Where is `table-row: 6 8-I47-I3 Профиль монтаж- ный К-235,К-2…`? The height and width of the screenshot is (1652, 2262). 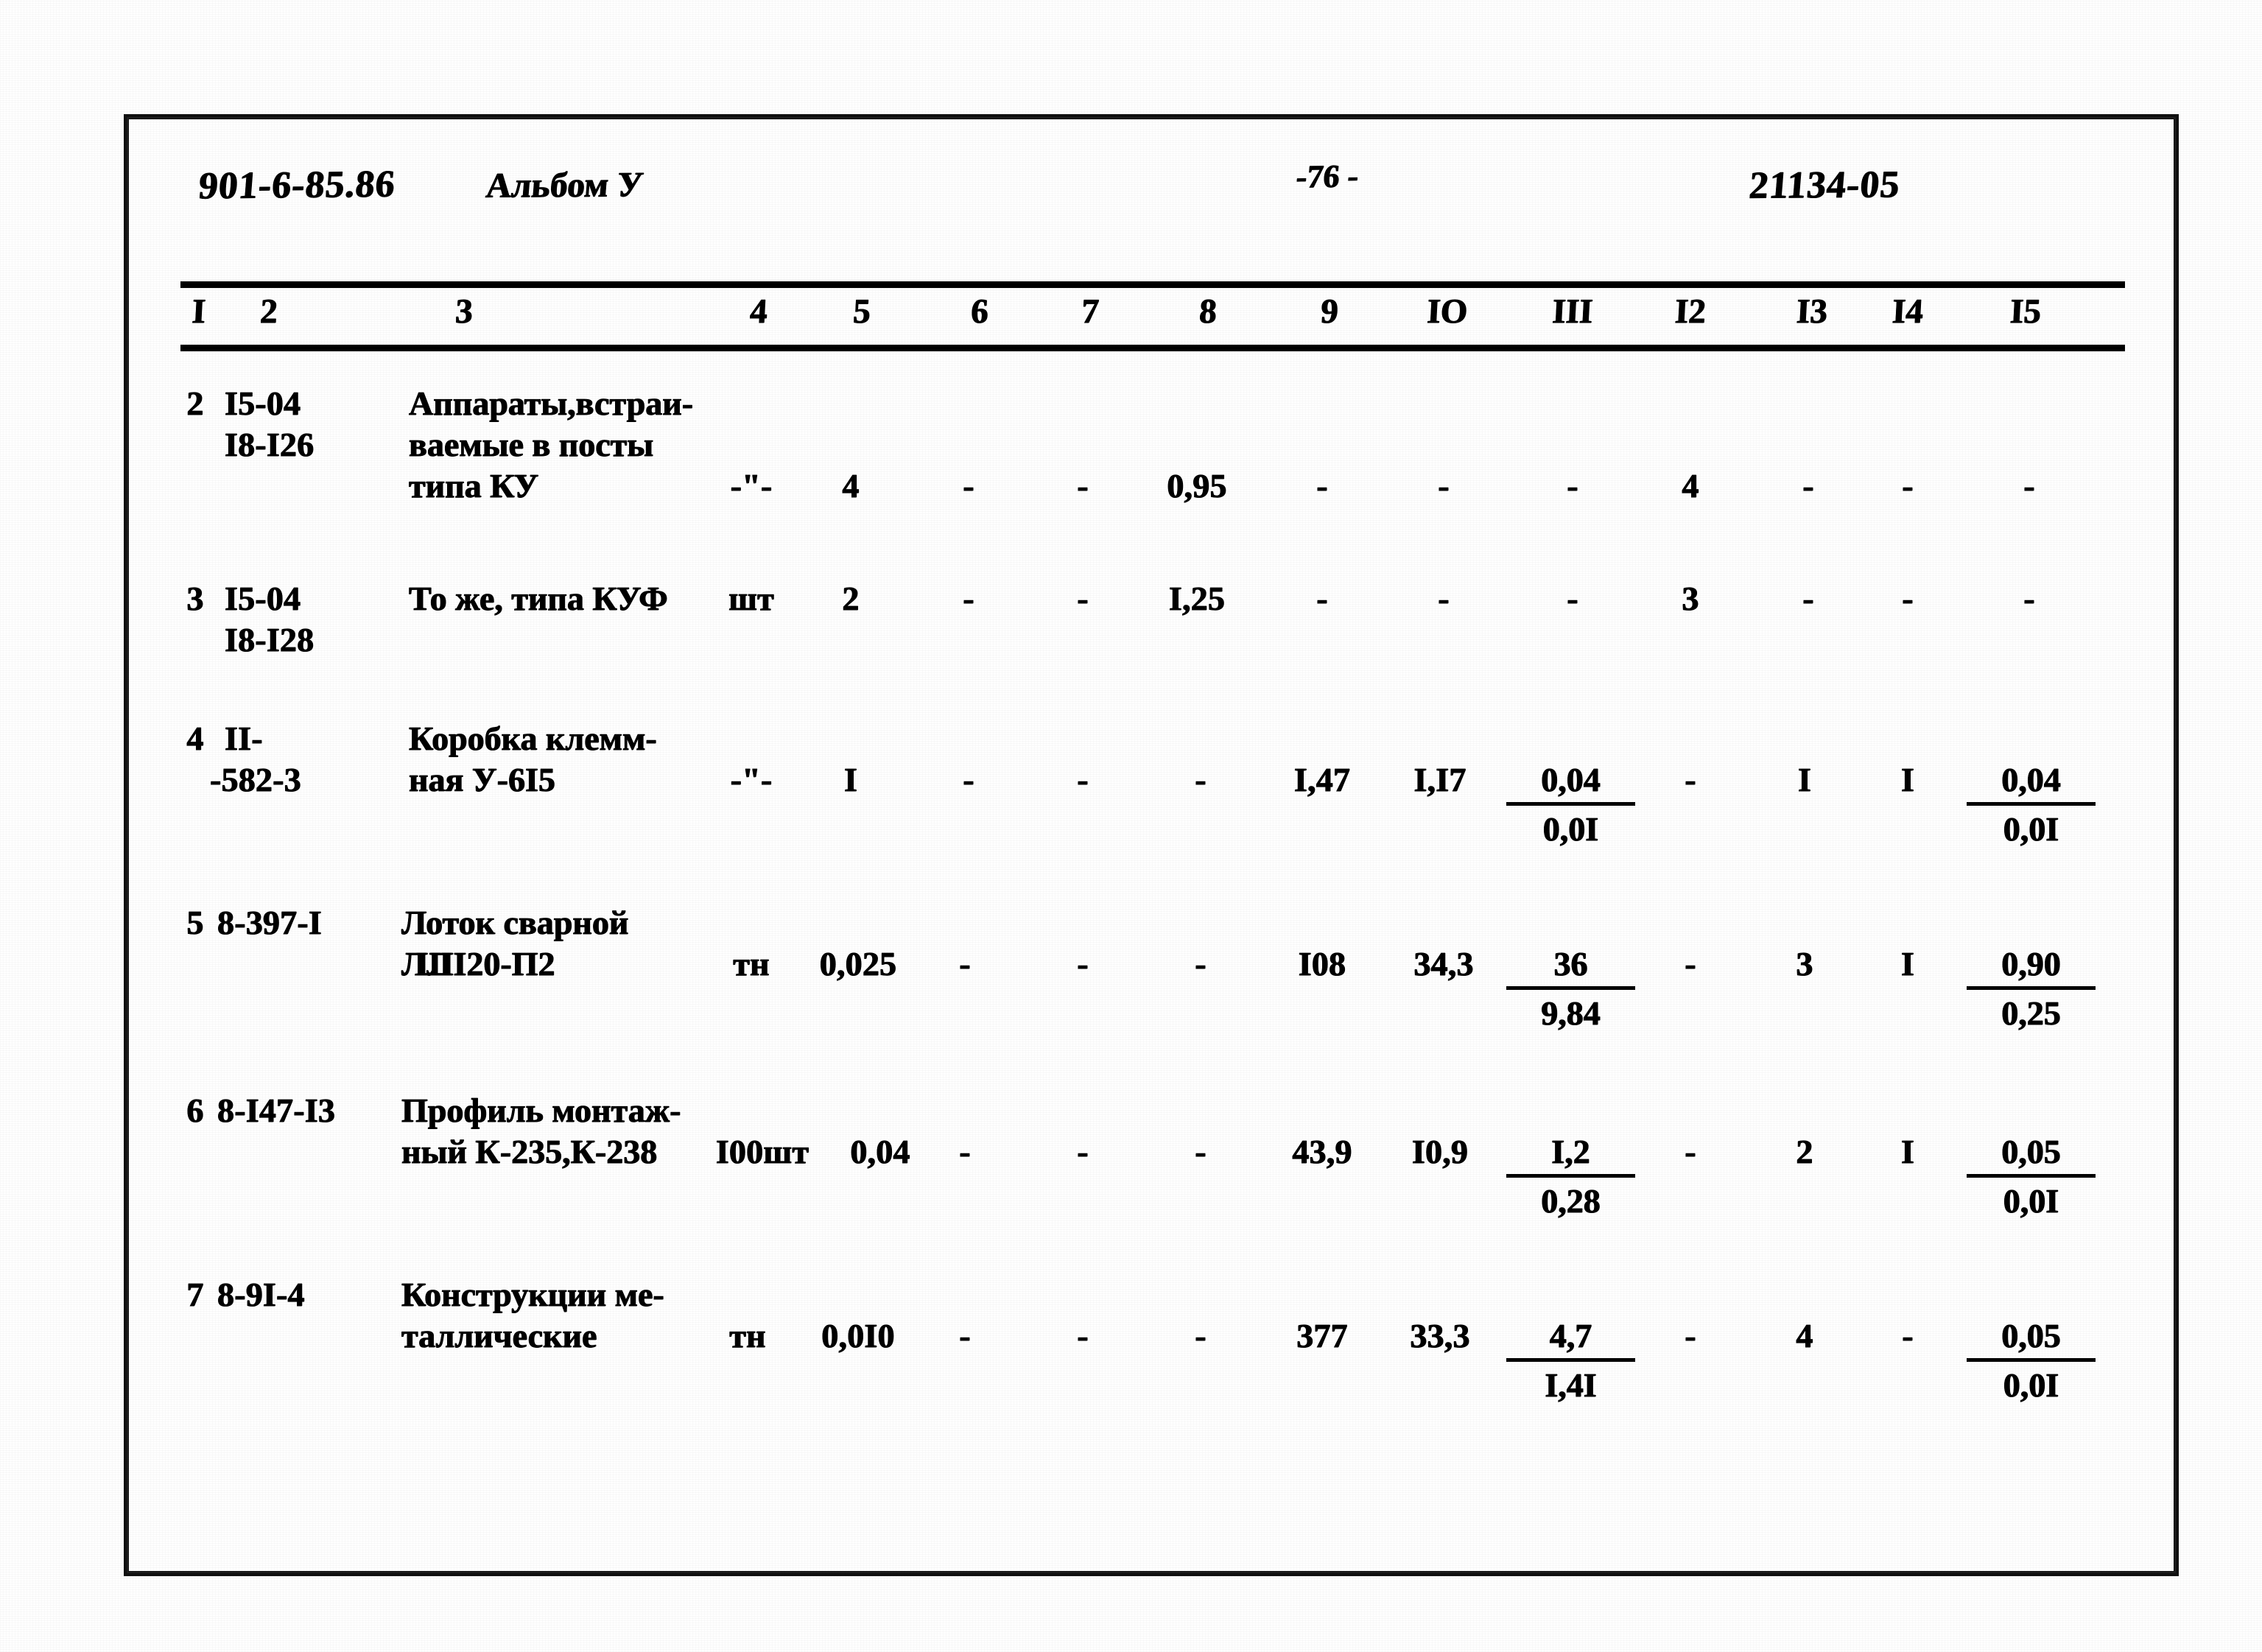 table-row: 6 8-I47-I3 Профиль монтаж- ный К-235,К-2… is located at coordinates (1160, 1163).